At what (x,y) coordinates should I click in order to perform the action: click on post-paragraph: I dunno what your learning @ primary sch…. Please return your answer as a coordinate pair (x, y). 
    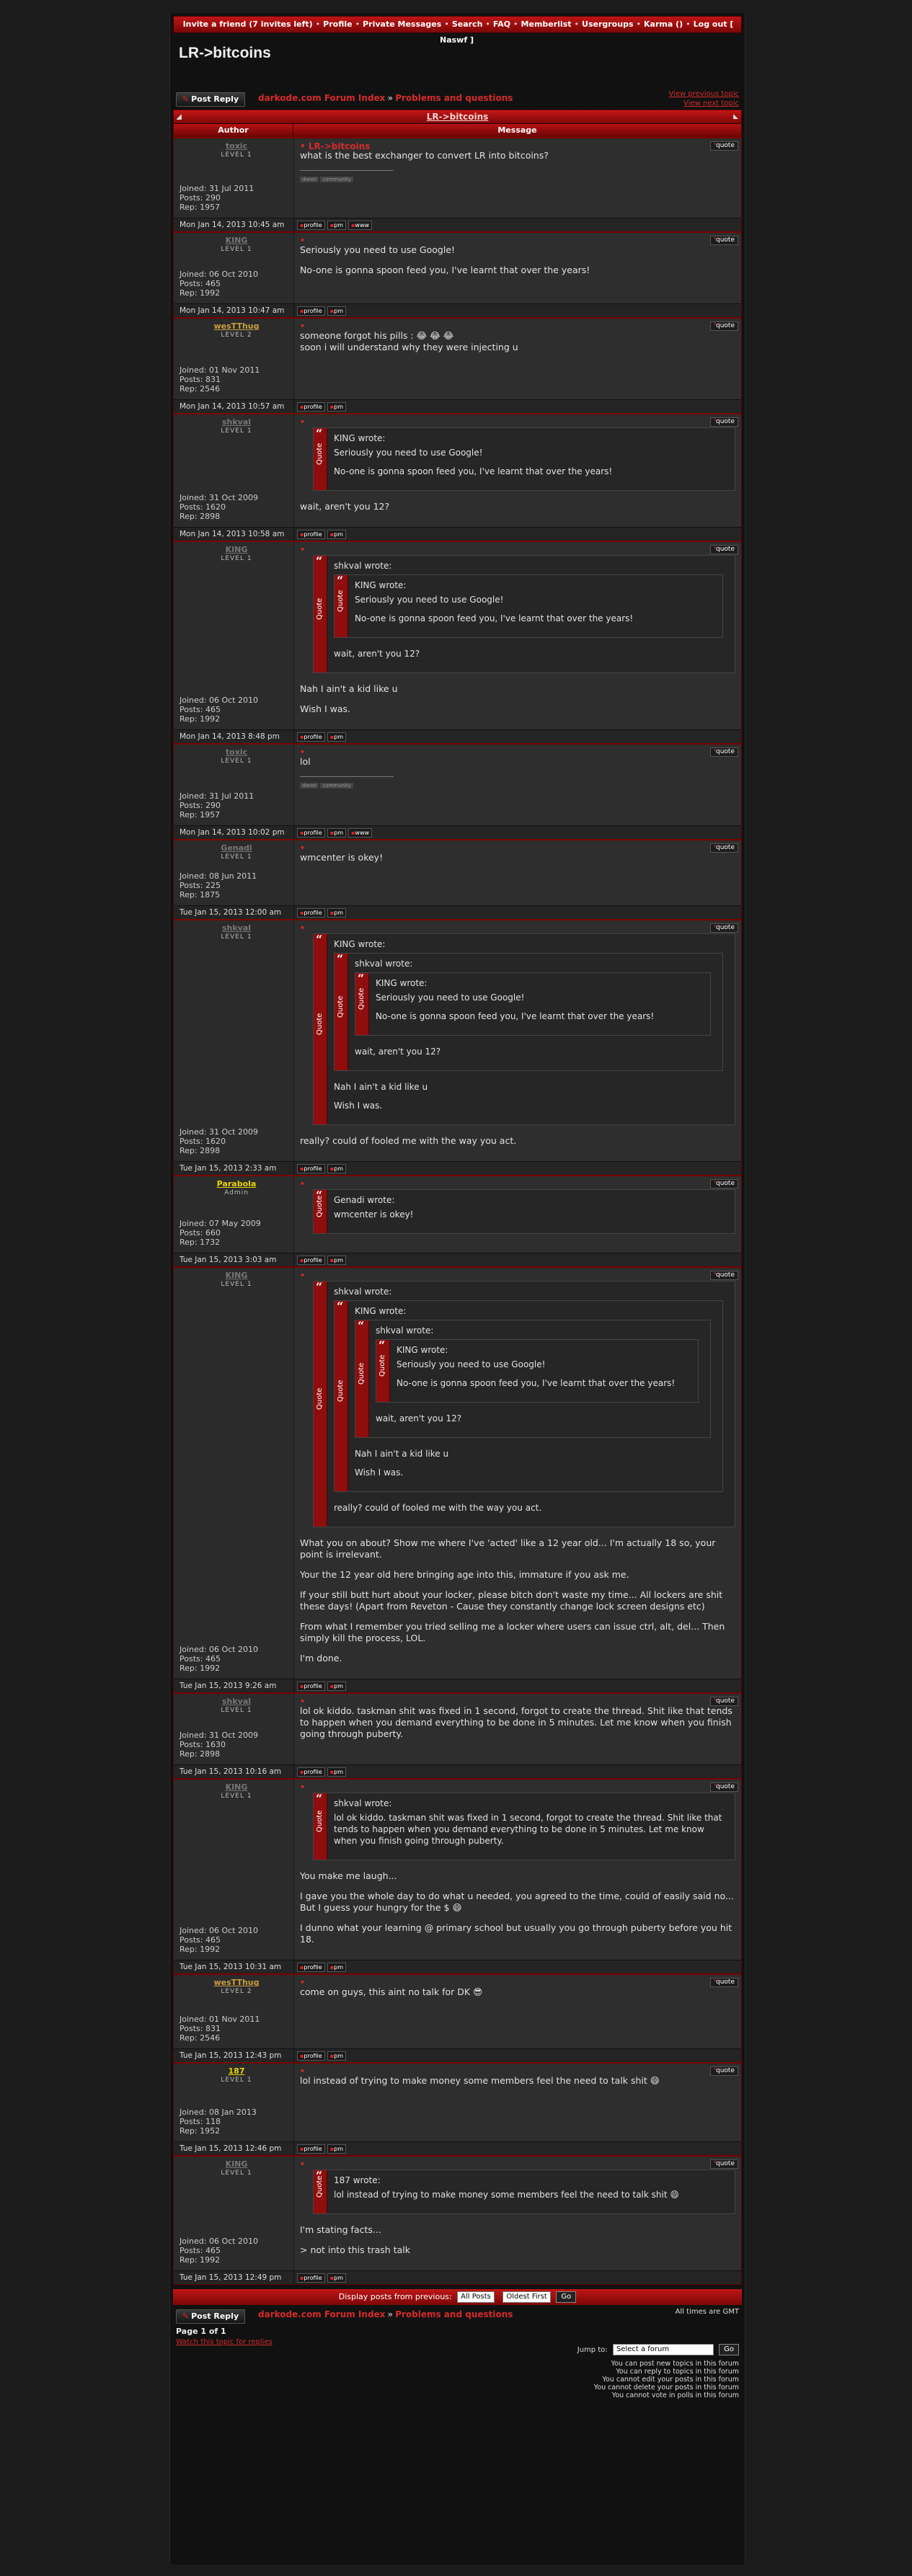
    Looking at the image, I should click on (516, 1933).